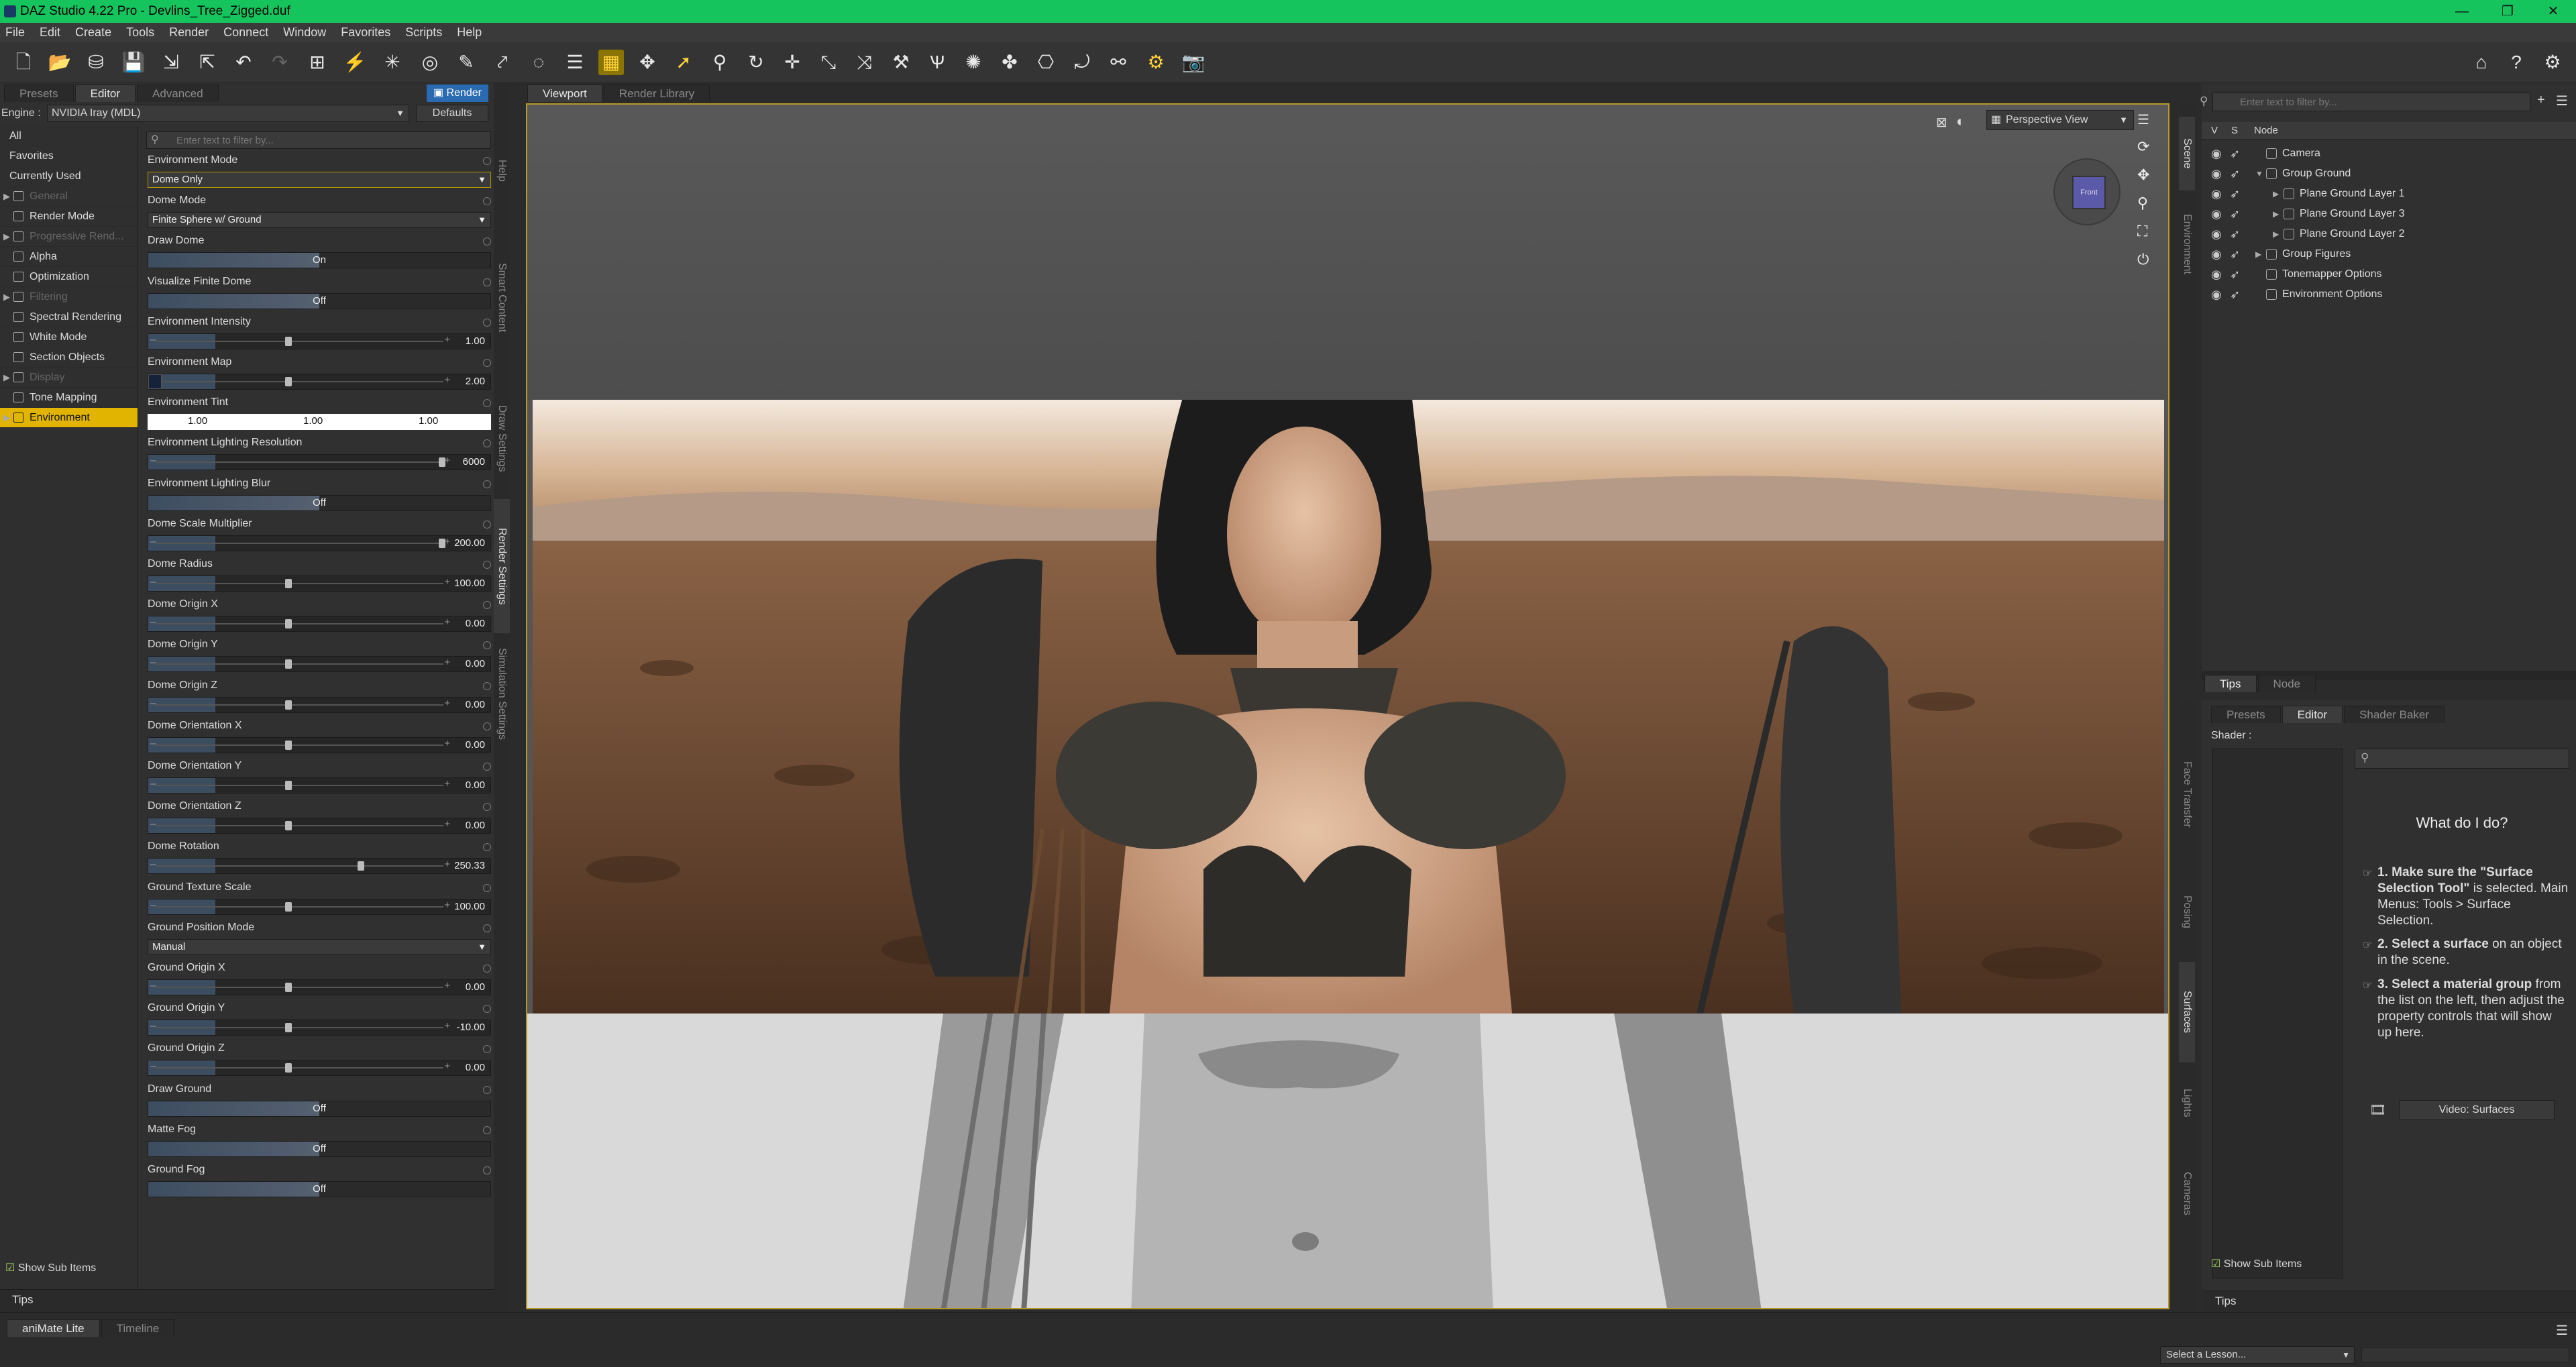  I want to click on spot-render-icon: ◎, so click(430, 62).